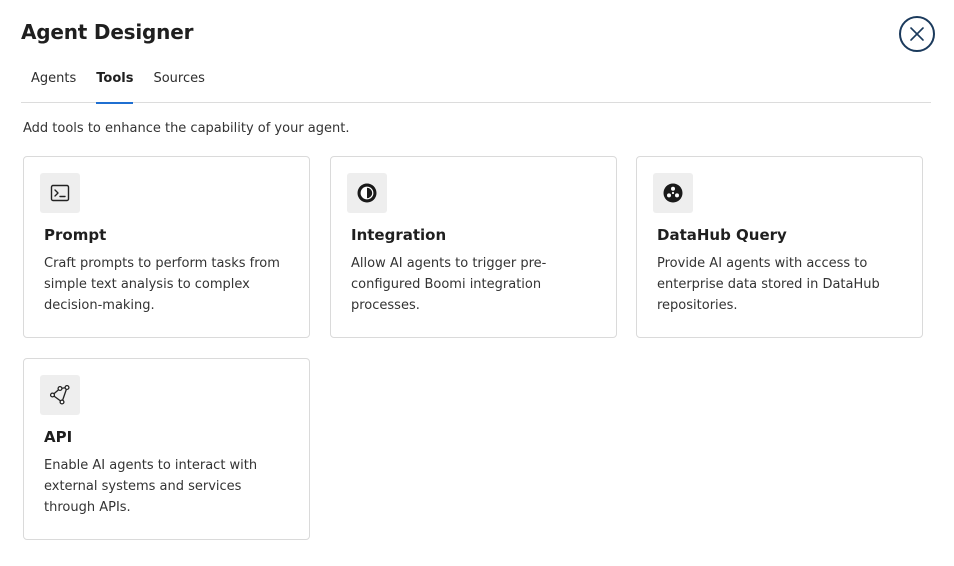 Image resolution: width=954 pixels, height=566 pixels. I want to click on api-icon, so click(59, 394).